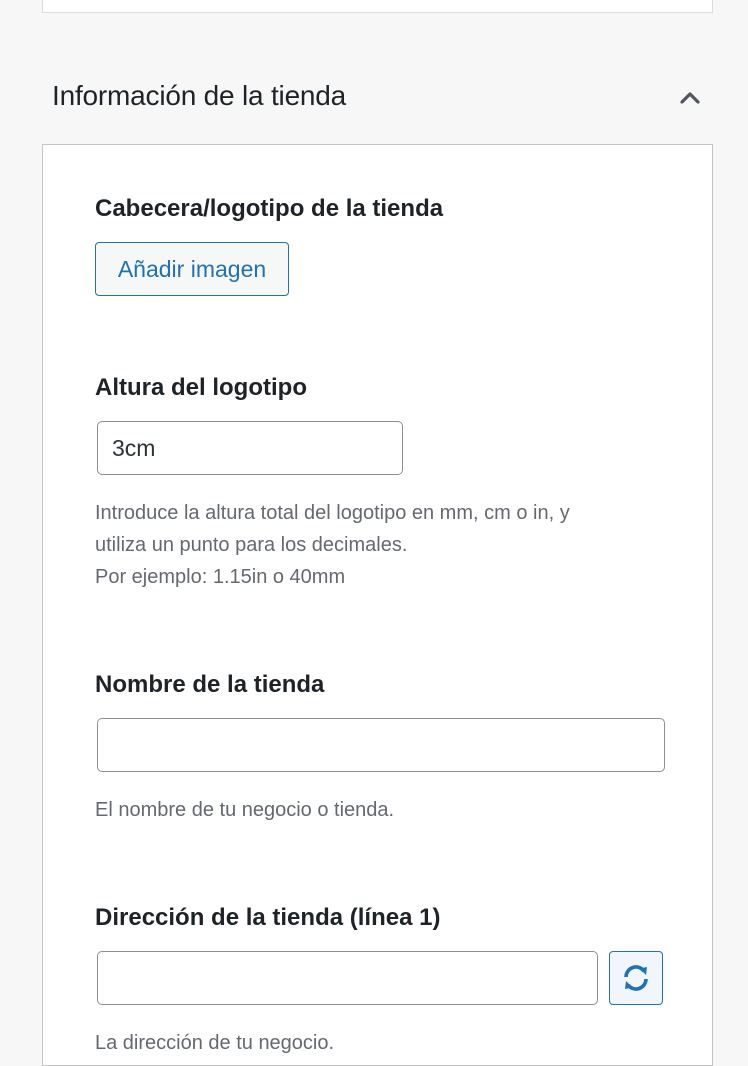 The width and height of the screenshot is (748, 1066). What do you see at coordinates (220, 577) in the screenshot?
I see `logo-height-help-line-3: Por ejemplo: 1.15in o 40mm` at bounding box center [220, 577].